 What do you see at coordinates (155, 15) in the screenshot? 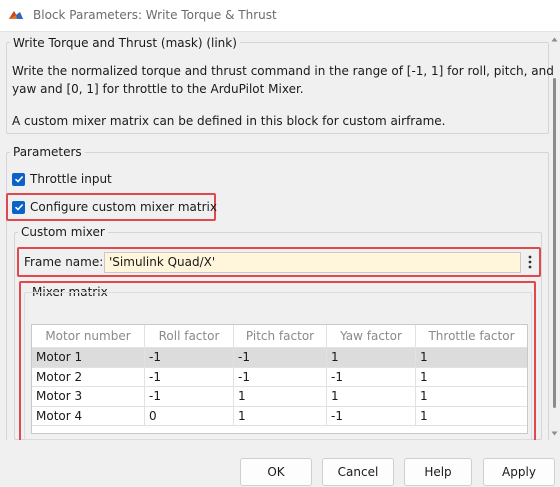
I see `window-title: Block Parameters: Write Torque & Thrust` at bounding box center [155, 15].